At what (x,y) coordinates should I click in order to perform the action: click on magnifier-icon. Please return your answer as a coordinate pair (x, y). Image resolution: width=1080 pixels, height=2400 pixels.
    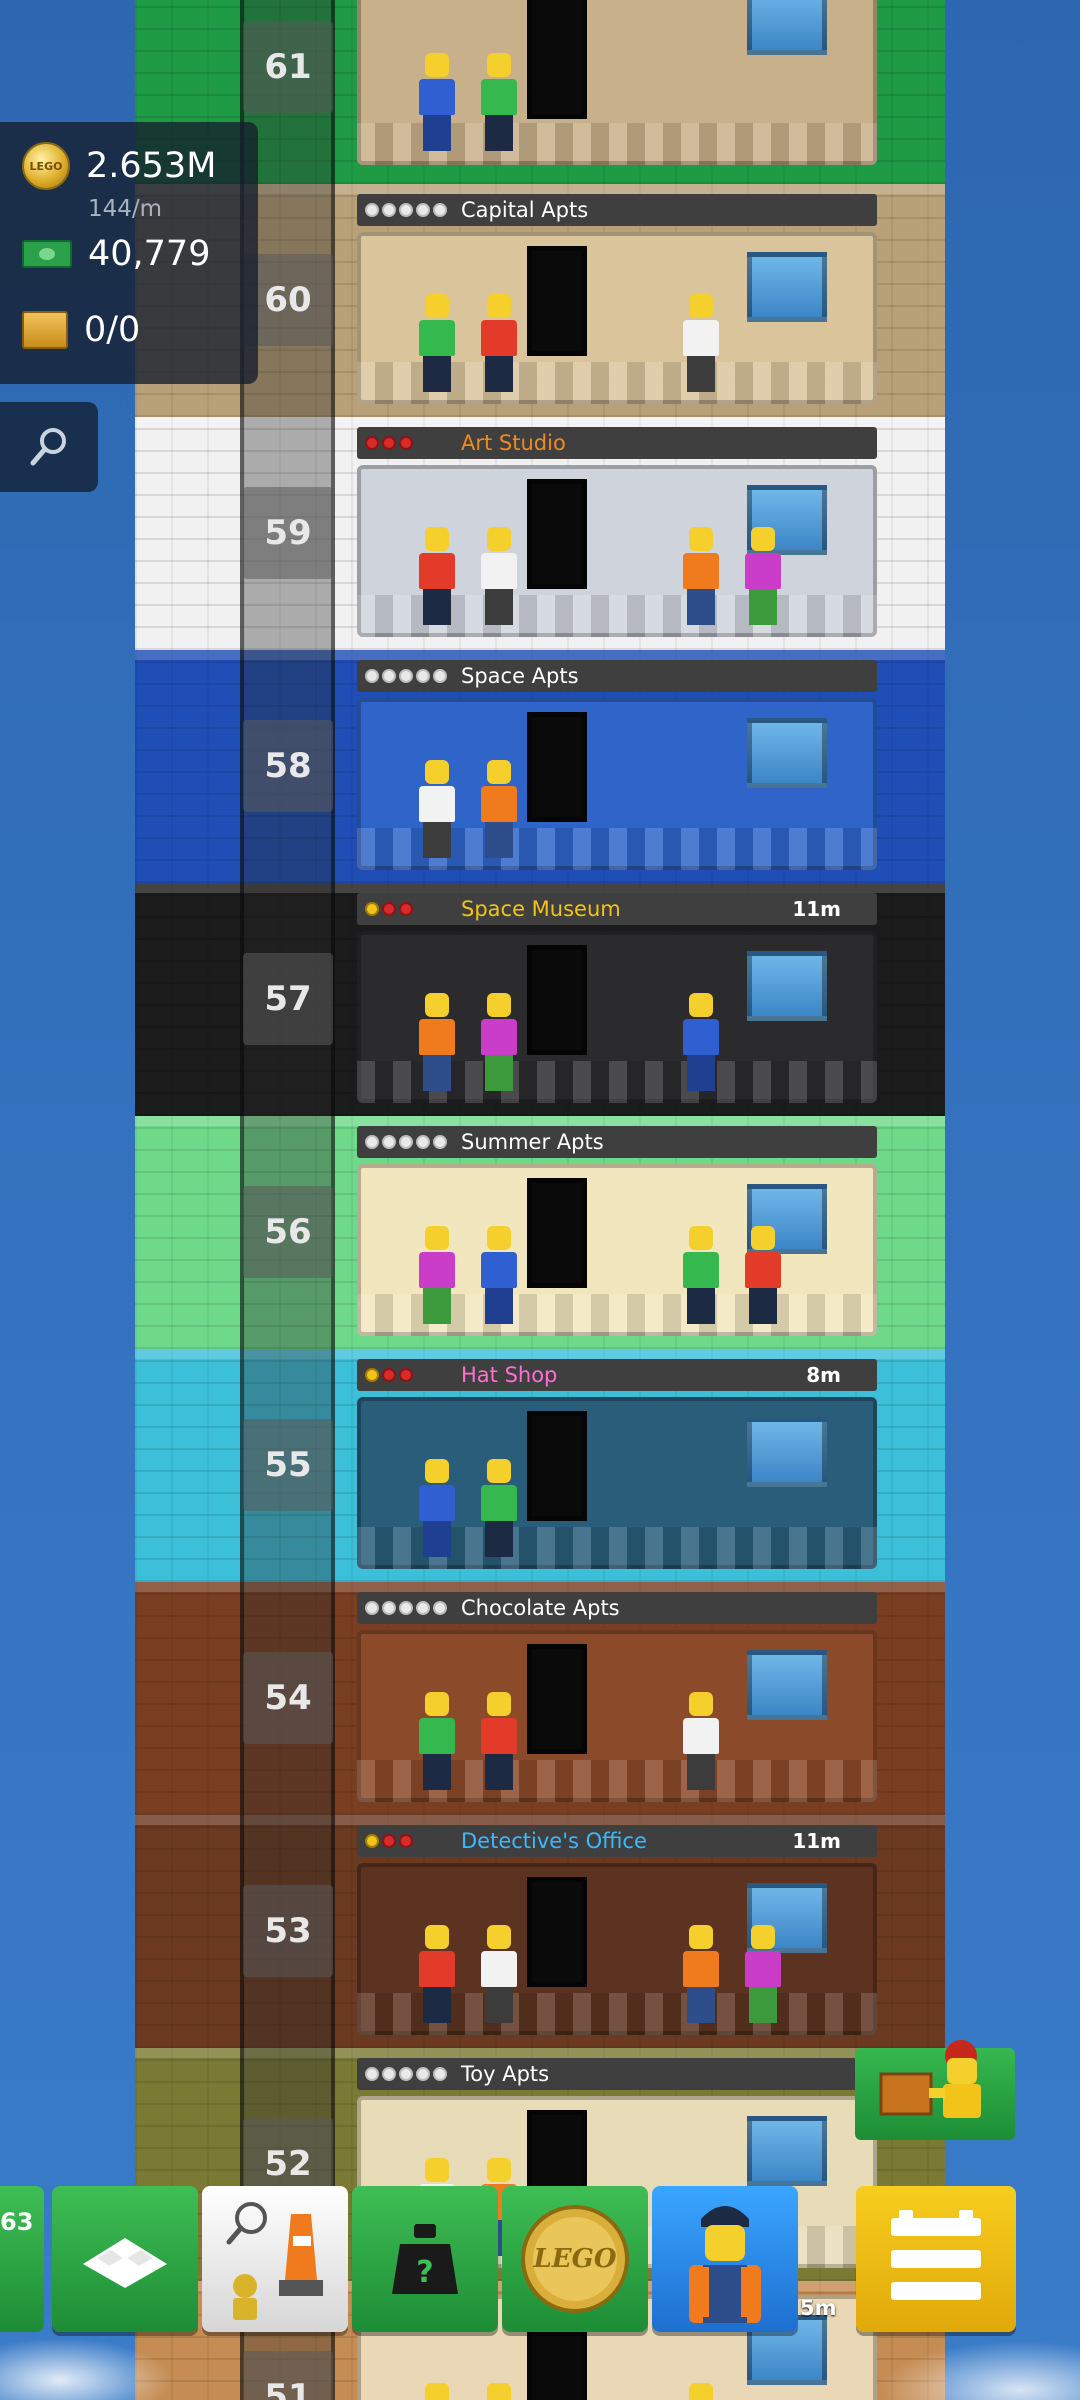
    Looking at the image, I should click on (48, 447).